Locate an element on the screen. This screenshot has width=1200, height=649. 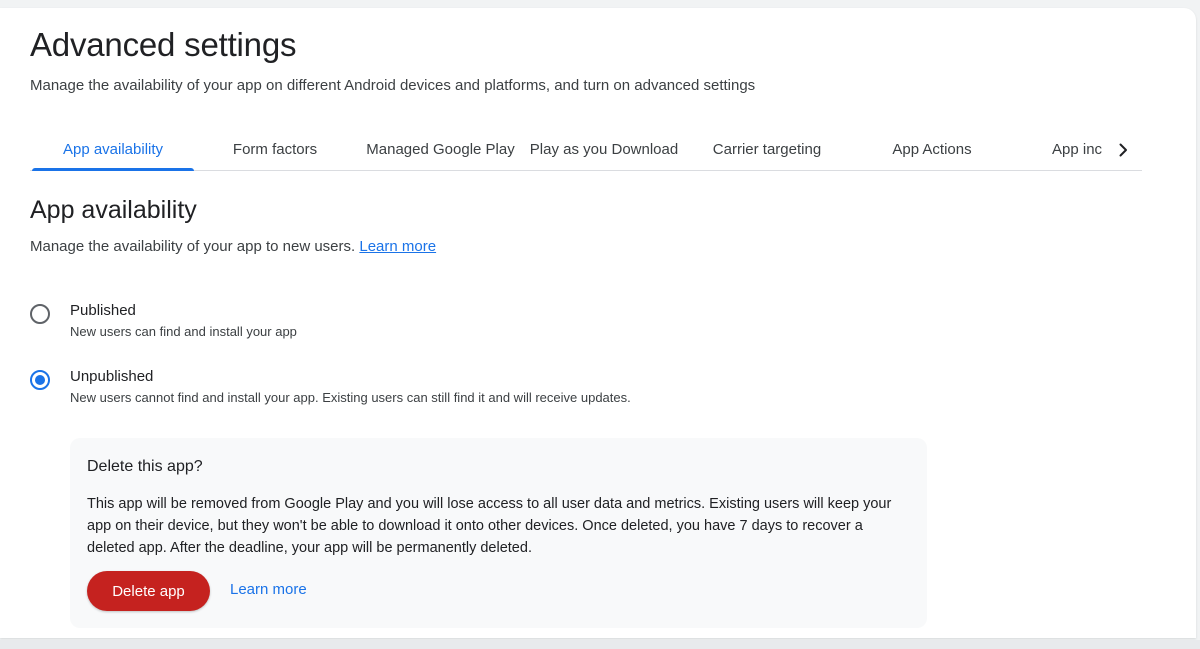
delete-learn-more-link: Learn more is located at coordinates (268, 589).